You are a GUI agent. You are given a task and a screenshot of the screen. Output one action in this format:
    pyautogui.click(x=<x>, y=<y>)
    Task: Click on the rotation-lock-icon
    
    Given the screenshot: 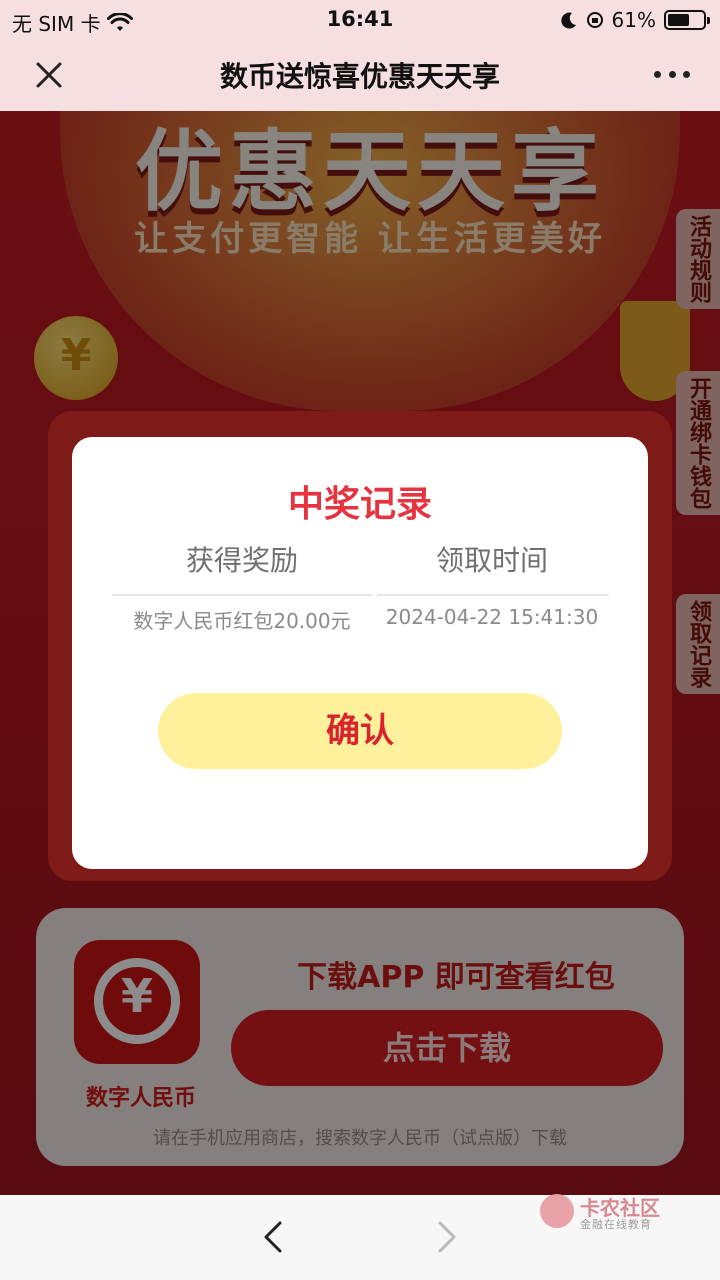 What is the action you would take?
    pyautogui.click(x=594, y=20)
    